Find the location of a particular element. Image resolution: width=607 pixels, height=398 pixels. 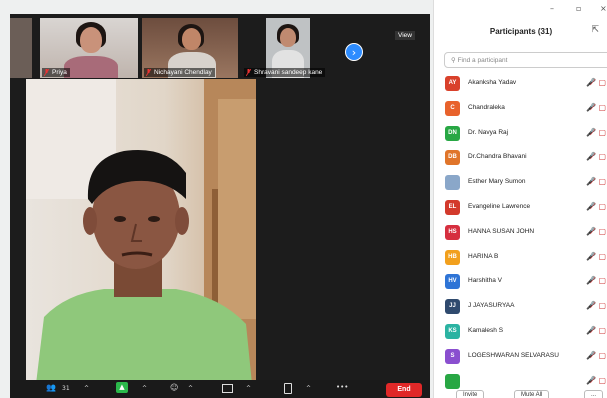

participants-icon: 👥 is located at coordinates (51, 387).